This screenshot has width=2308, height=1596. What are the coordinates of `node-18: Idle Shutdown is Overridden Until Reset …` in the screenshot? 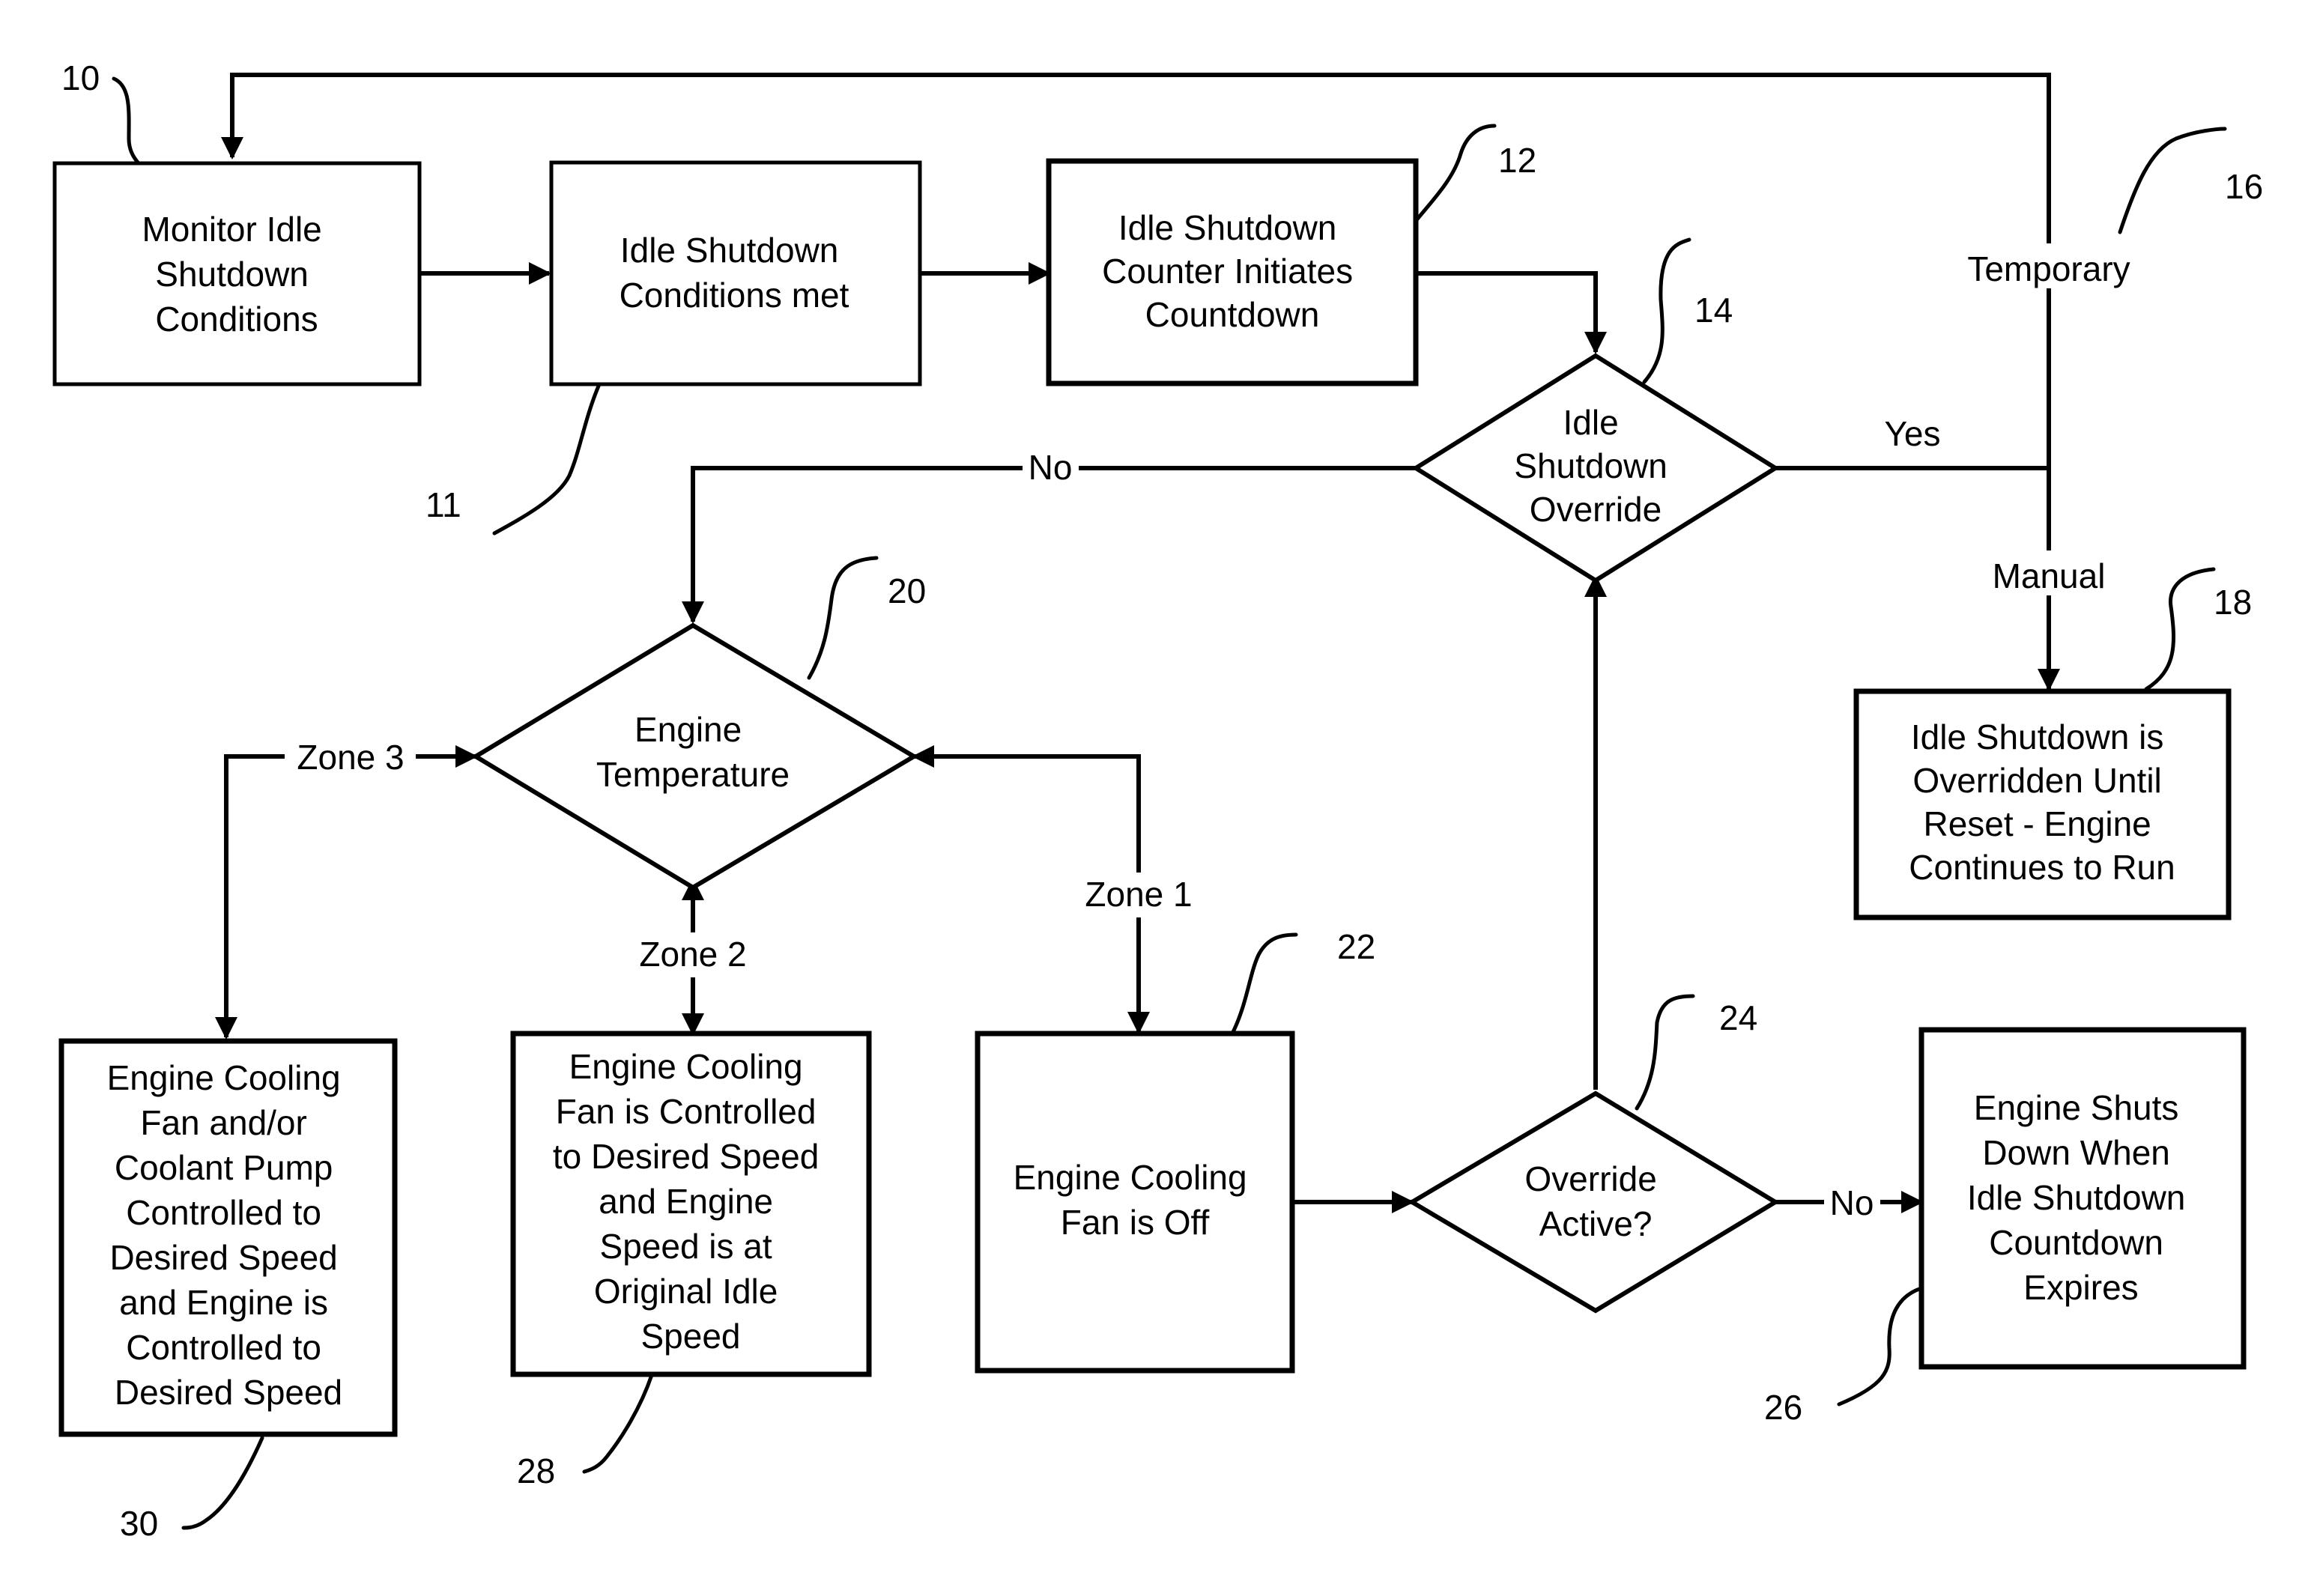 It's located at (2042, 804).